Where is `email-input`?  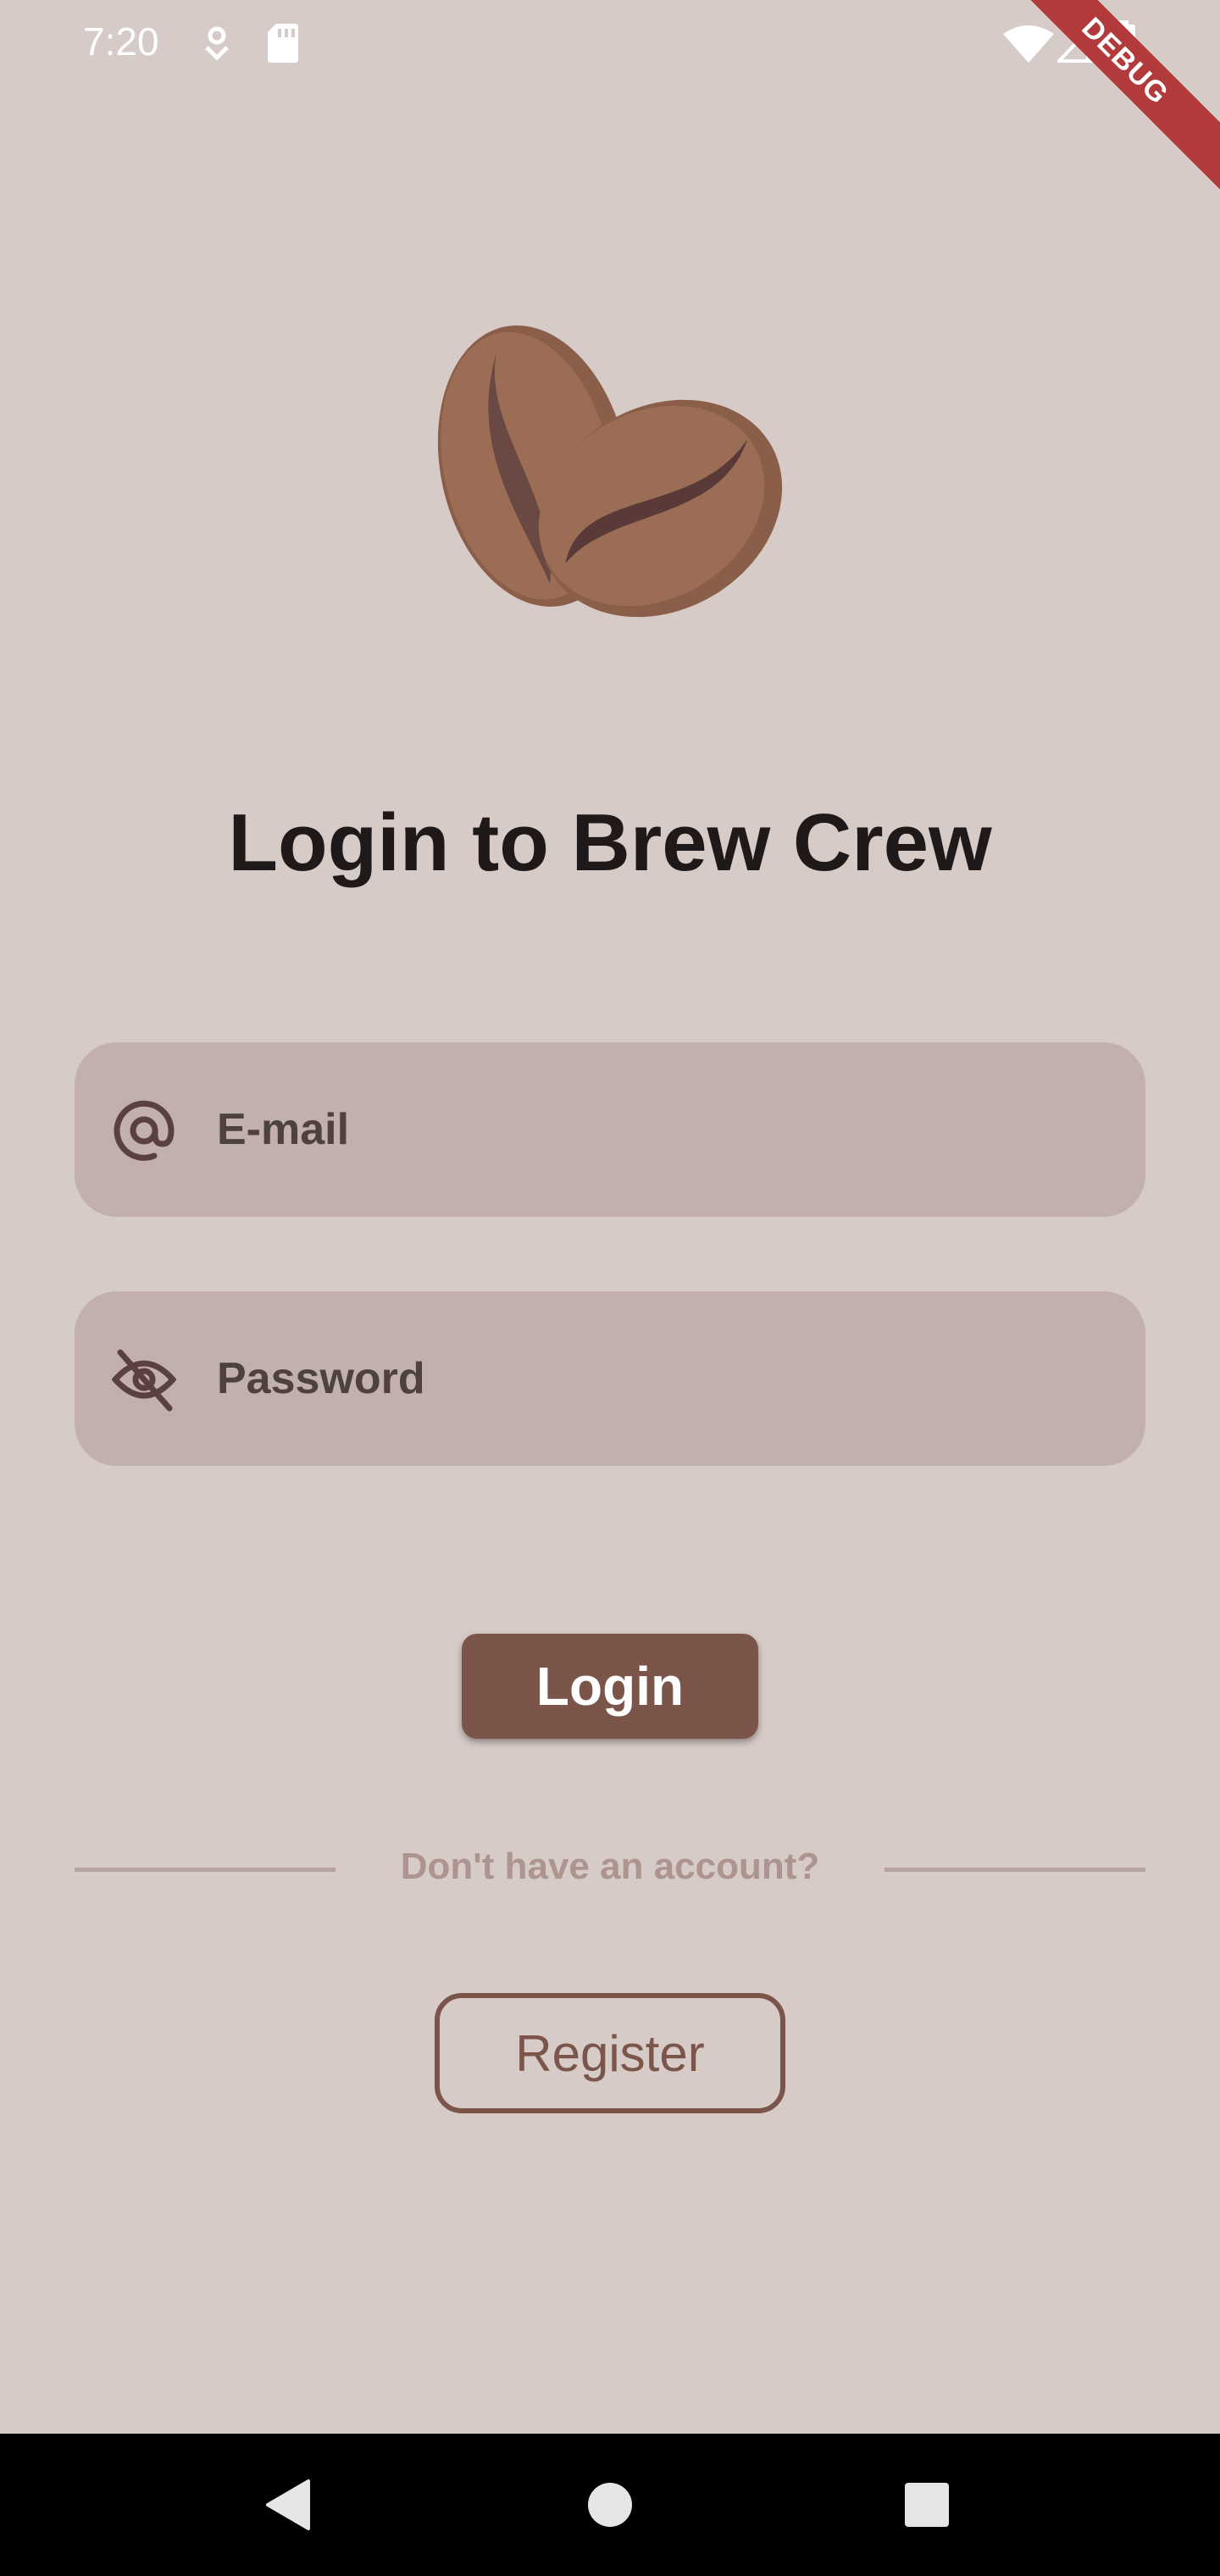
email-input is located at coordinates (657, 1129).